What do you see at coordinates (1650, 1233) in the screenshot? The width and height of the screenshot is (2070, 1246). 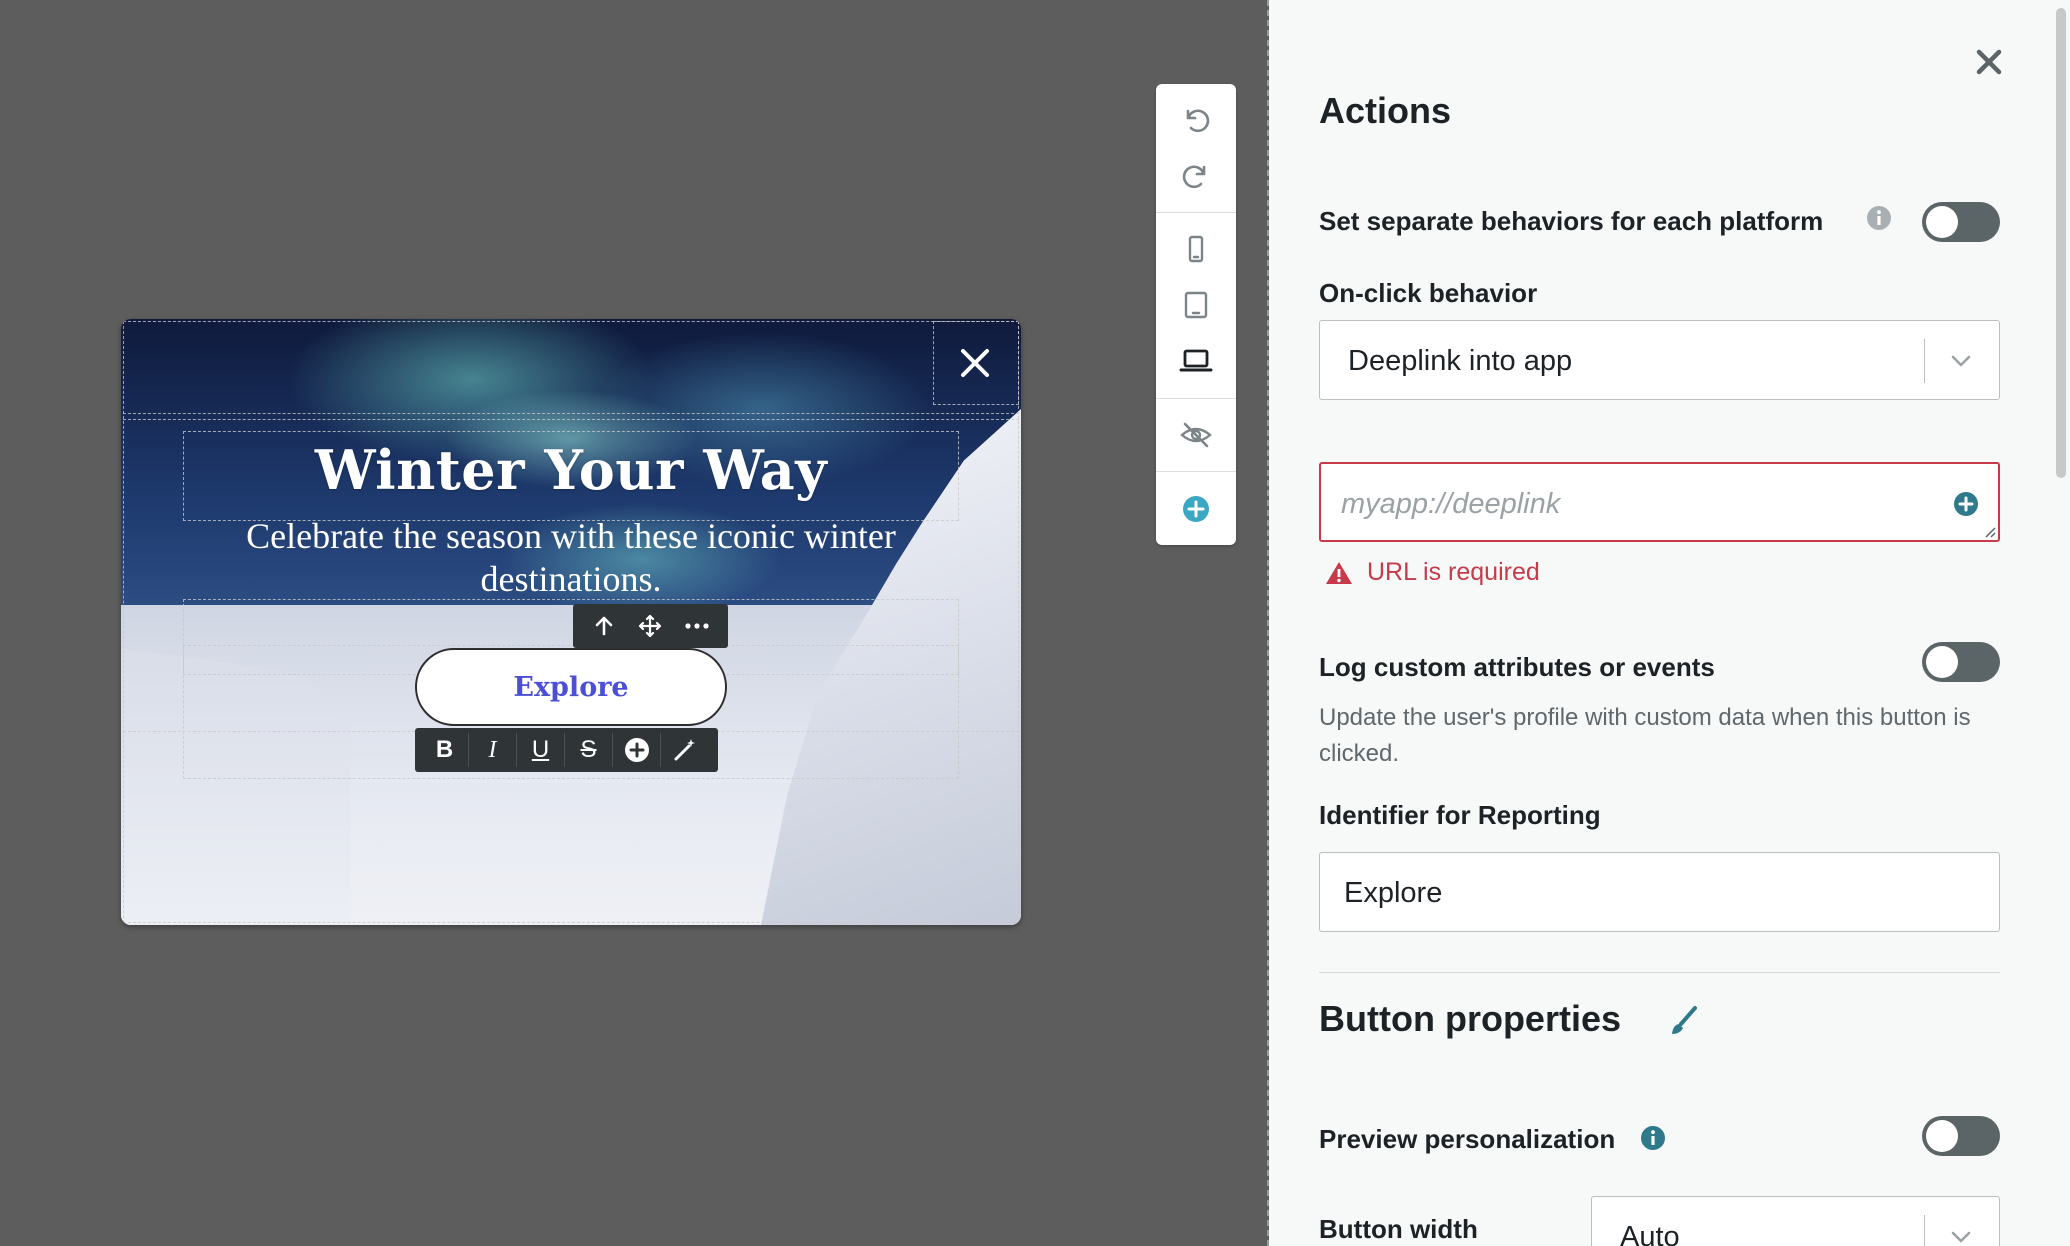 I see `button-width-value: Auto` at bounding box center [1650, 1233].